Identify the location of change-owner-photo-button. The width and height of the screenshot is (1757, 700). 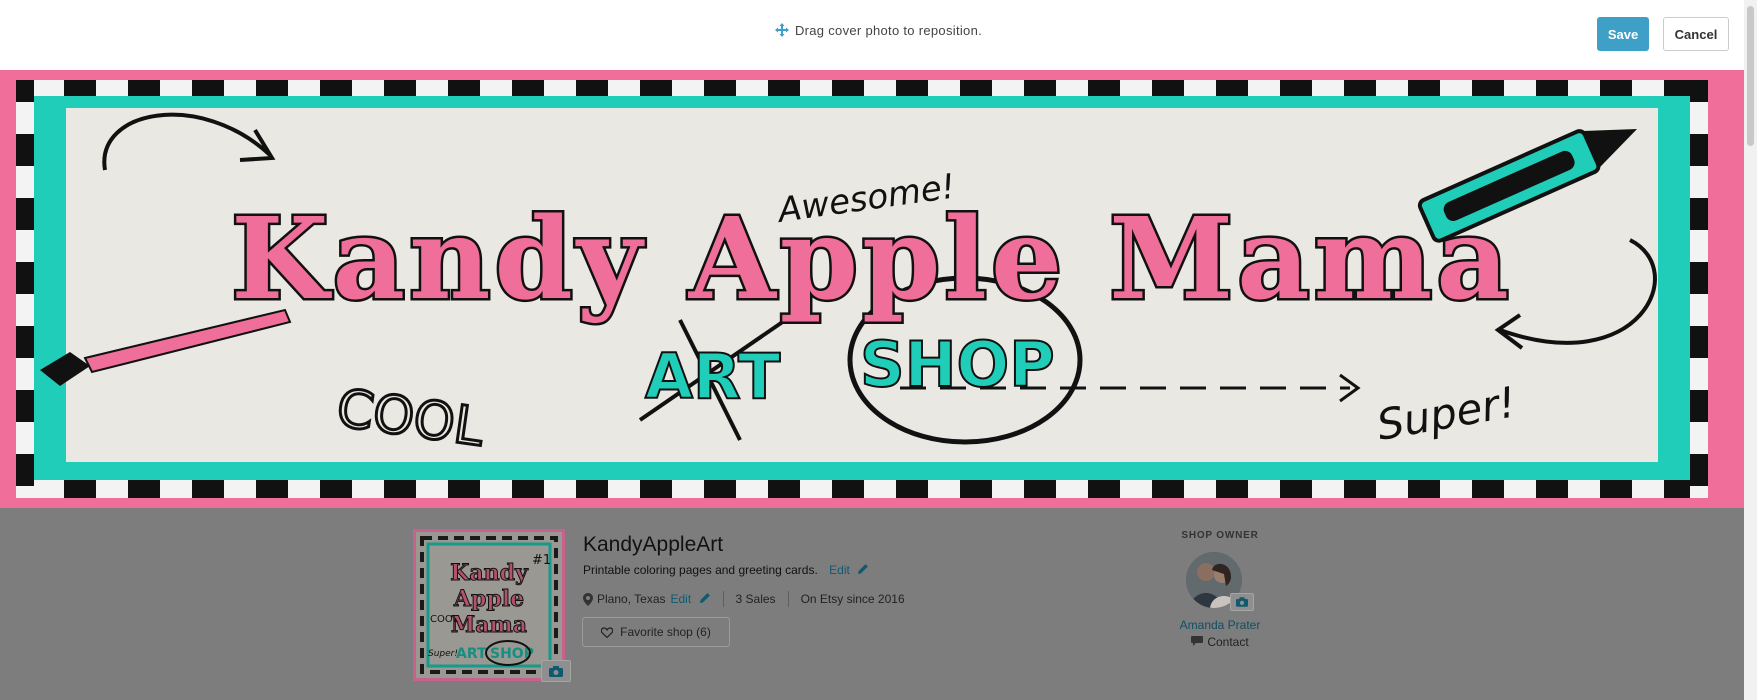
(1242, 602).